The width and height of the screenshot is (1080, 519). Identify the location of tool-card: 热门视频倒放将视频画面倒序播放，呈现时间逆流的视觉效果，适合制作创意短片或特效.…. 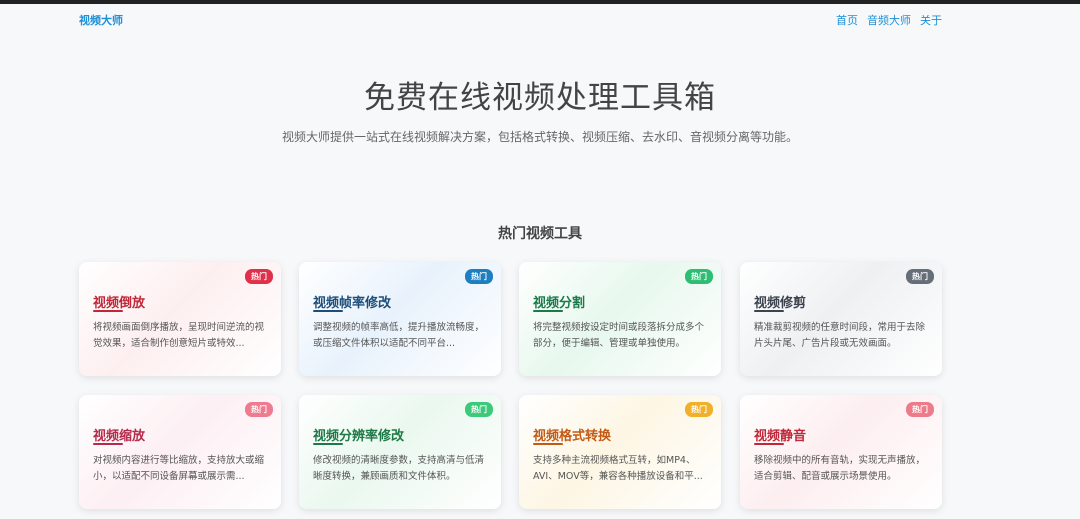
(180, 319).